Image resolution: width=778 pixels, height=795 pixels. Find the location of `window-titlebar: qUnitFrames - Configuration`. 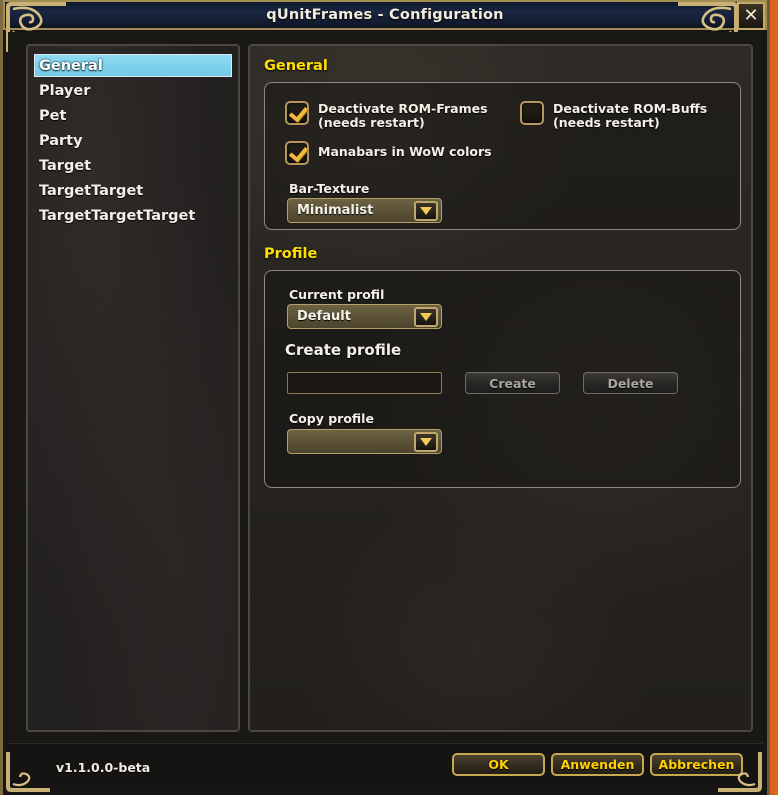

window-titlebar: qUnitFrames - Configuration is located at coordinates (385, 15).